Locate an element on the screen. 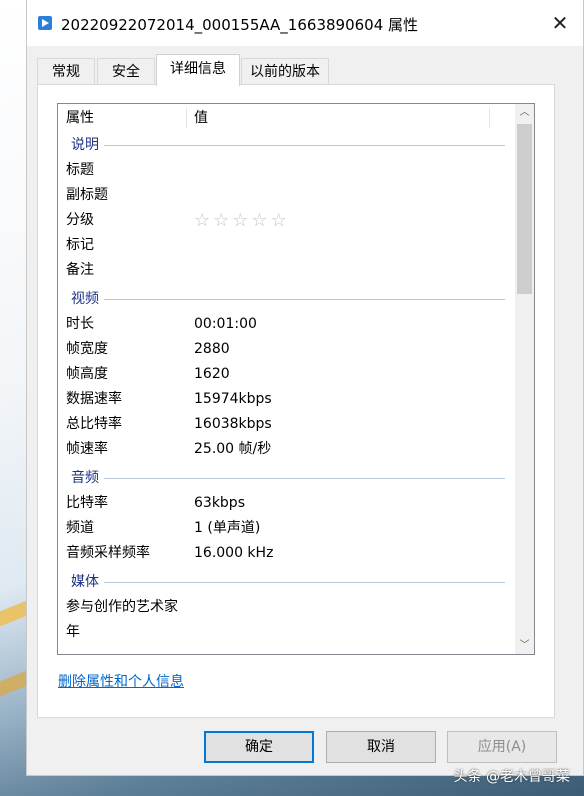 This screenshot has width=584, height=796. list-item: 参与创作的艺术家 is located at coordinates (286, 607).